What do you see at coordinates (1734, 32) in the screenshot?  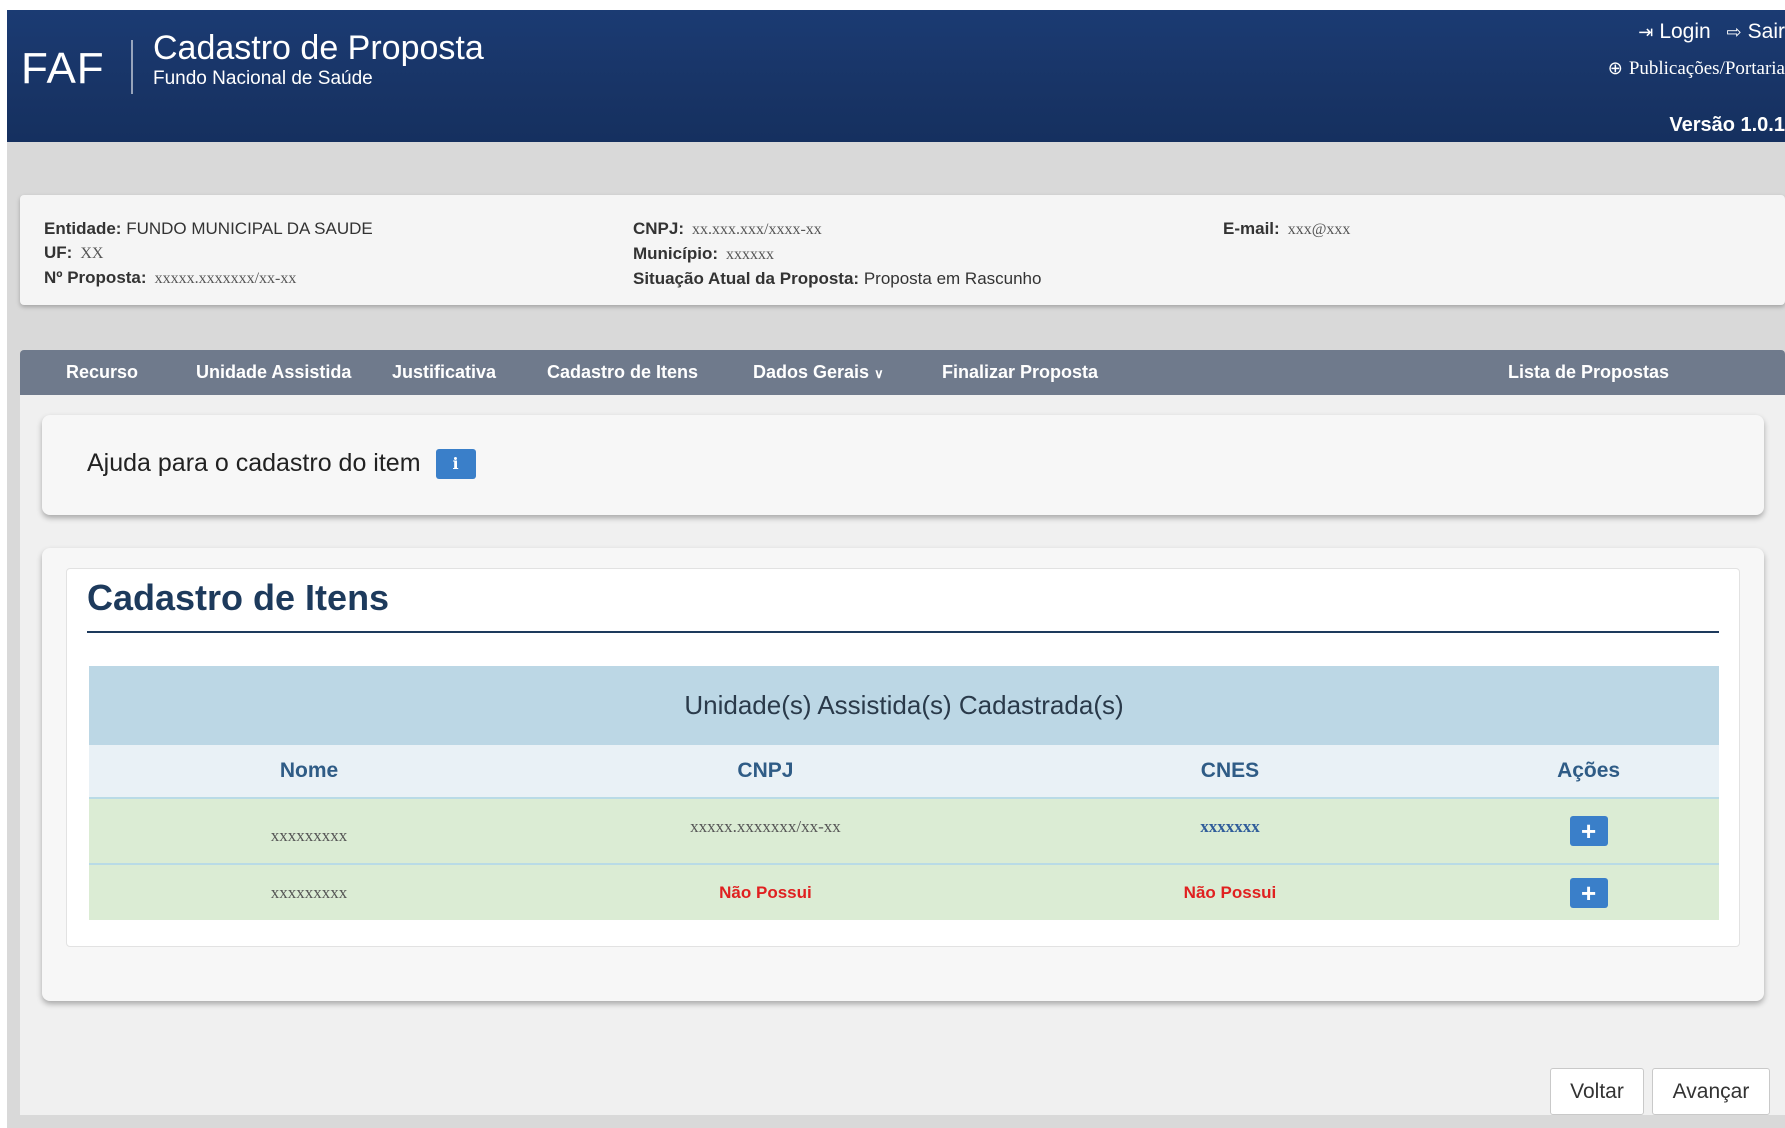 I see `sign-out-icon: ⇨` at bounding box center [1734, 32].